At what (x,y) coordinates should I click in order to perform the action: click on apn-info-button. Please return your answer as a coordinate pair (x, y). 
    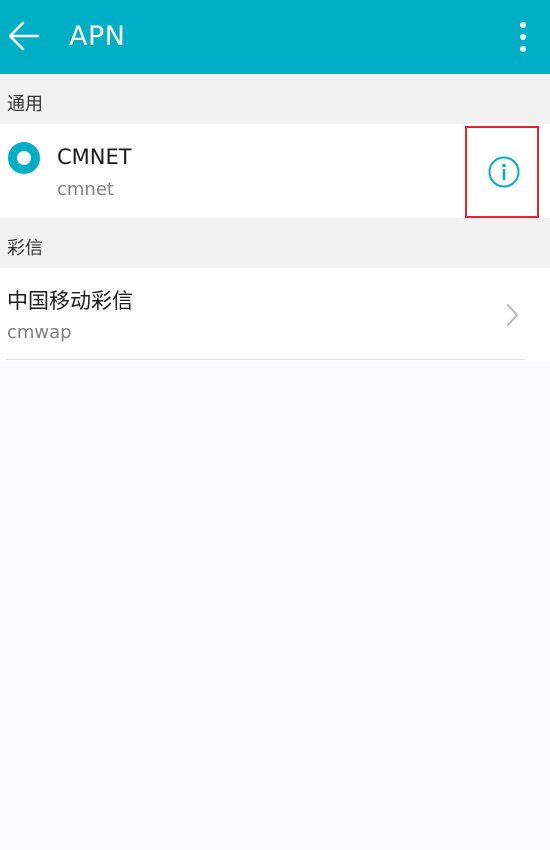
    Looking at the image, I should click on (502, 172).